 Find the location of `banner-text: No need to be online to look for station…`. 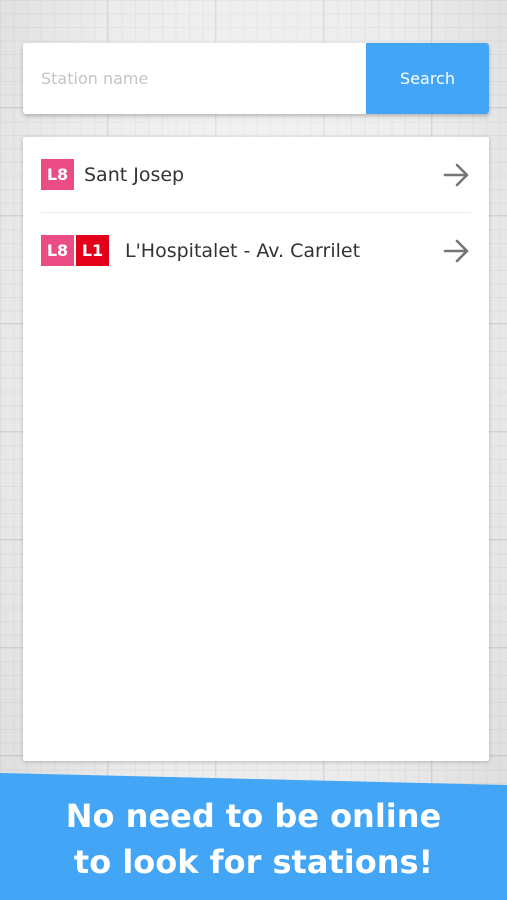

banner-text: No need to be online to look for station… is located at coordinates (253, 839).